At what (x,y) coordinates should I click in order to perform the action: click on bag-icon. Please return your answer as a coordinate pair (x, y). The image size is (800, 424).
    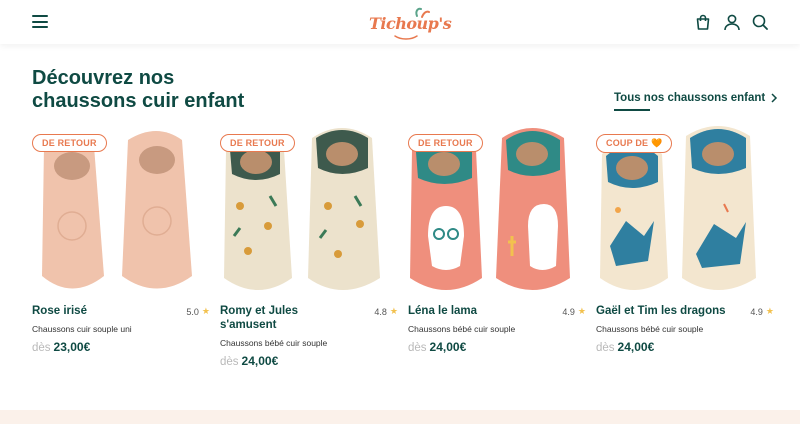
    Looking at the image, I should click on (703, 22).